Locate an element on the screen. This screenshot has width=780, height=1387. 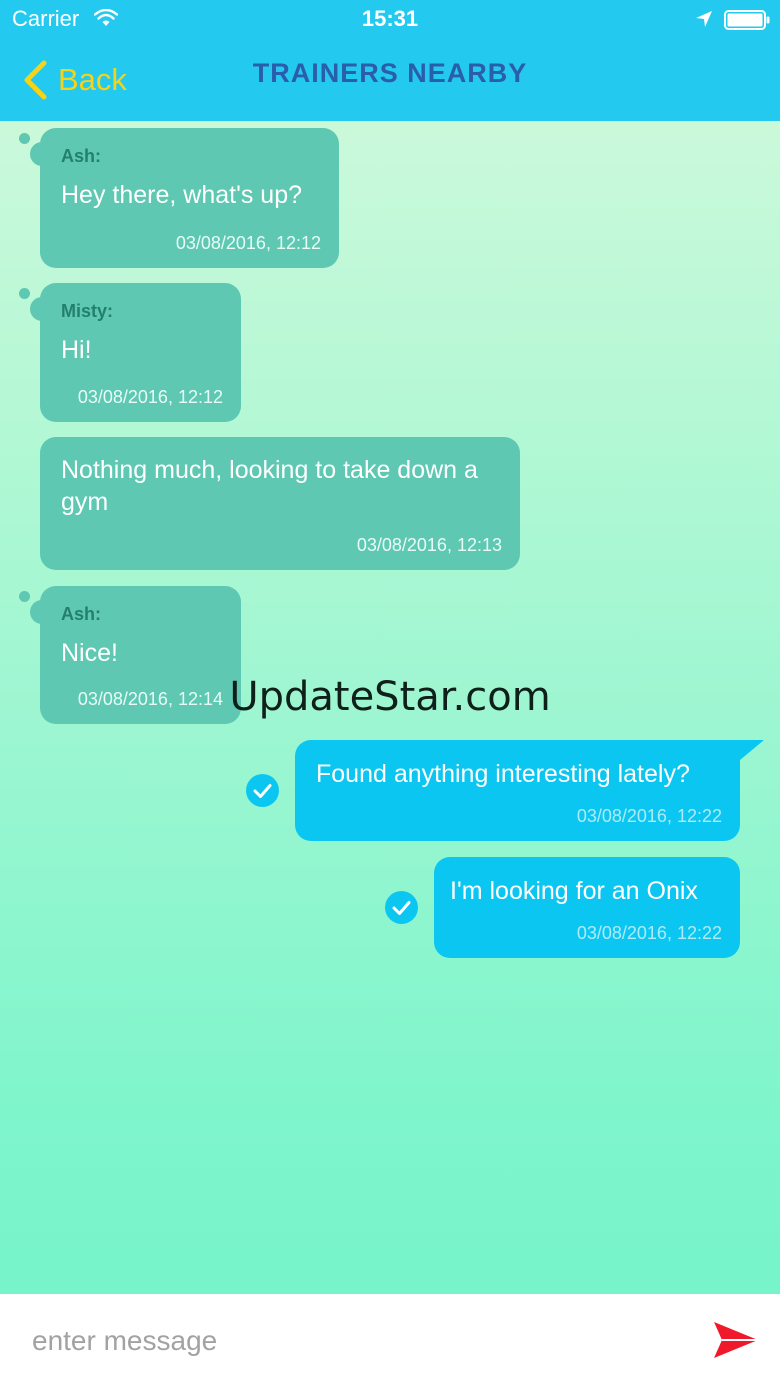
message-text: I'm looking for an Onix is located at coordinates (574, 891).